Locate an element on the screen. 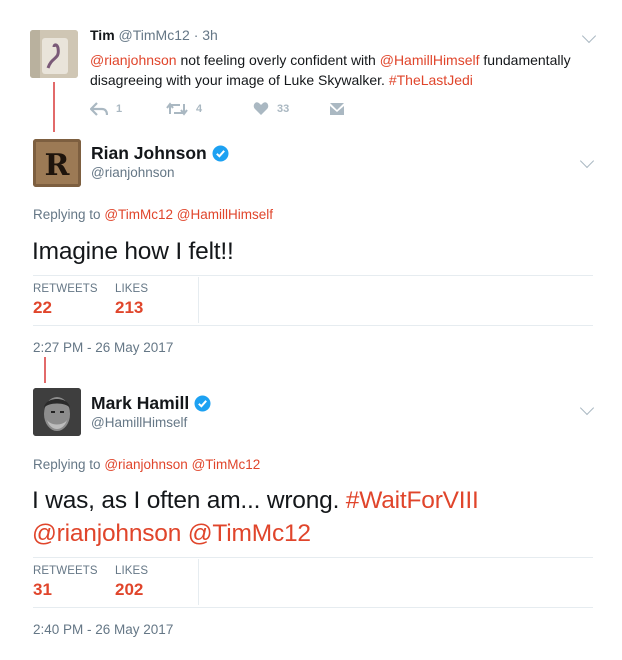 This screenshot has height=660, width=622. retweet-count: 4 is located at coordinates (199, 109).